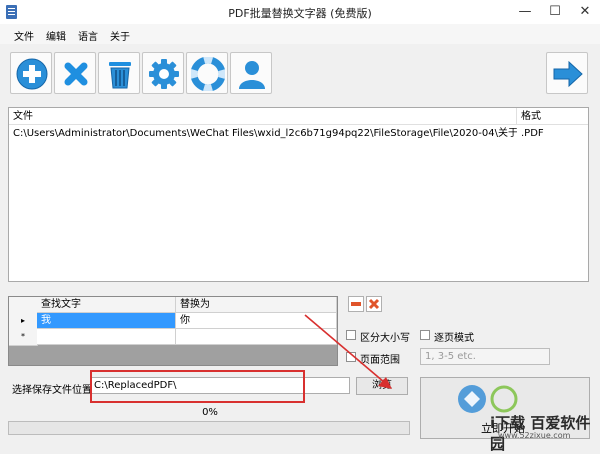 The height and width of the screenshot is (454, 600). Describe the element at coordinates (197, 386) in the screenshot. I see `annotation-highlight-box` at that location.